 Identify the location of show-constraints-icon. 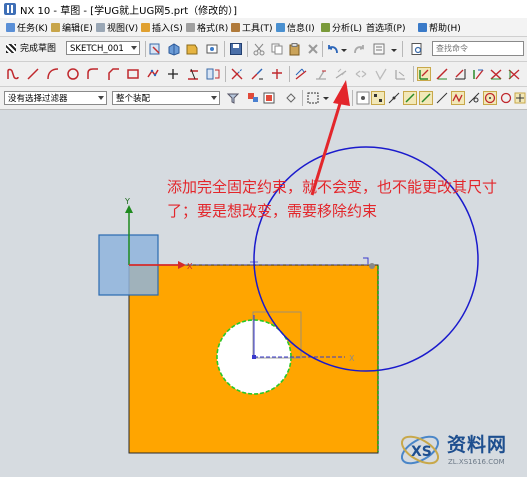
(401, 74).